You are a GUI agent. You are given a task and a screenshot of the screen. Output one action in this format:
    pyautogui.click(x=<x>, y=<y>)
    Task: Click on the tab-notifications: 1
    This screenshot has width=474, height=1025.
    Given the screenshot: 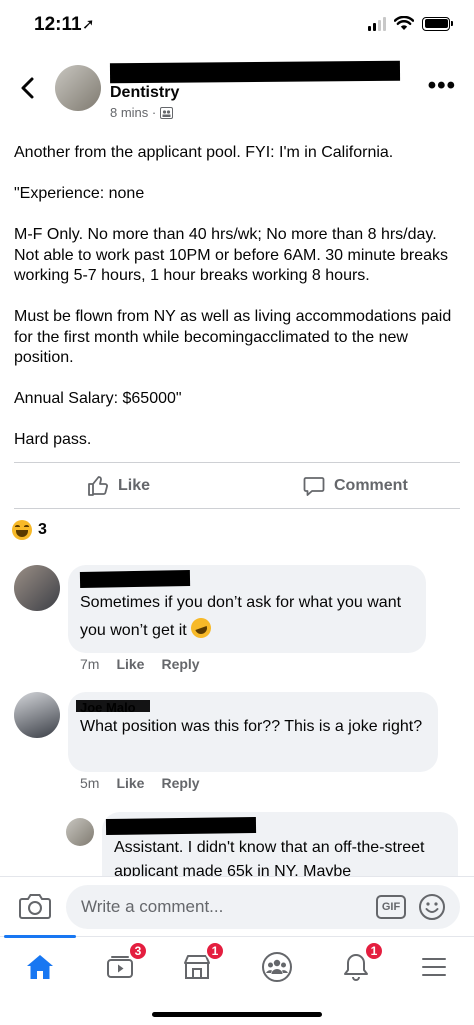 What is the action you would take?
    pyautogui.click(x=359, y=965)
    